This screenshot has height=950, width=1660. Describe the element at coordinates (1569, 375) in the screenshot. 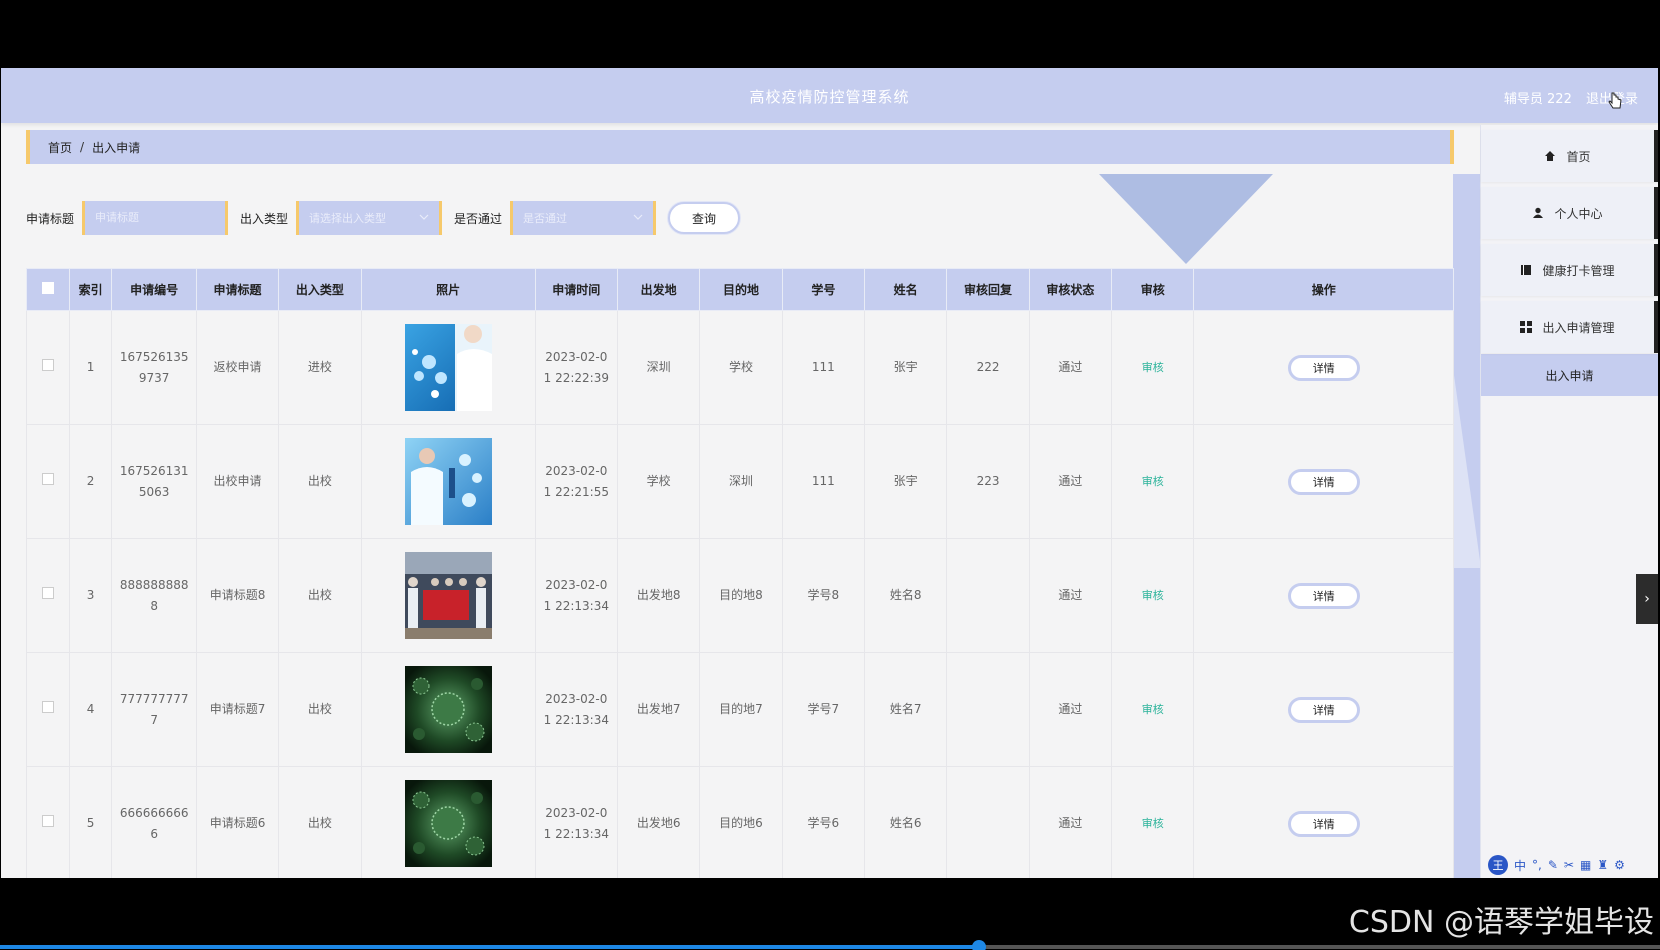

I see `sidebar-subitem-access-application: 出入申请` at that location.